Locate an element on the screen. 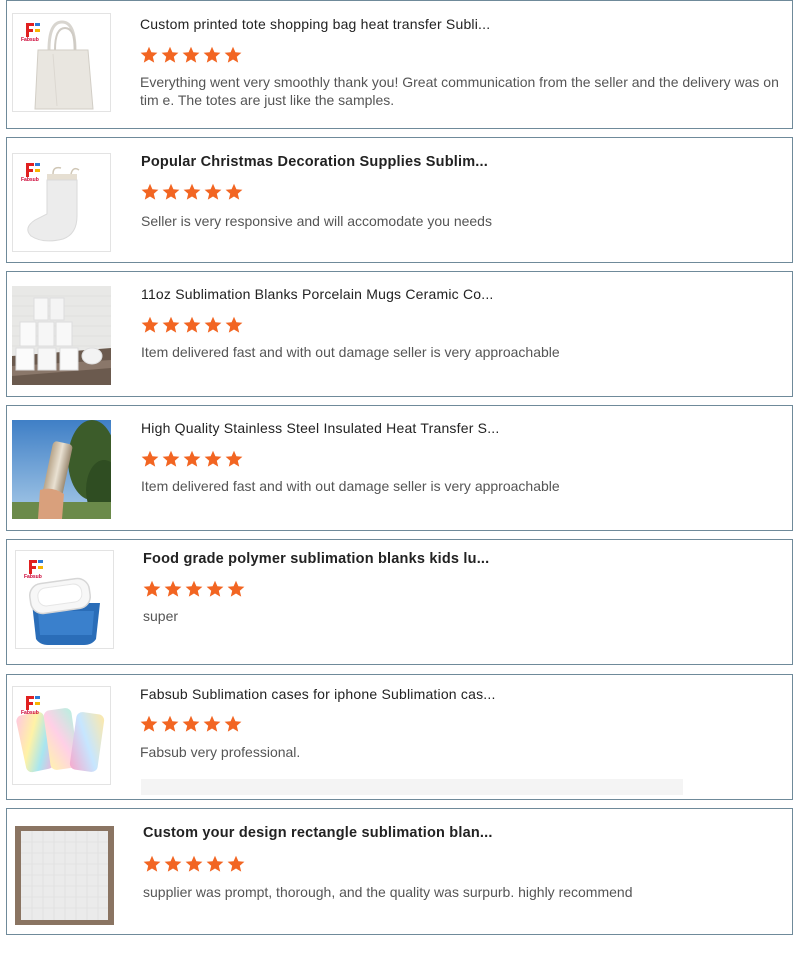  puzzle-board-image is located at coordinates (64, 875).